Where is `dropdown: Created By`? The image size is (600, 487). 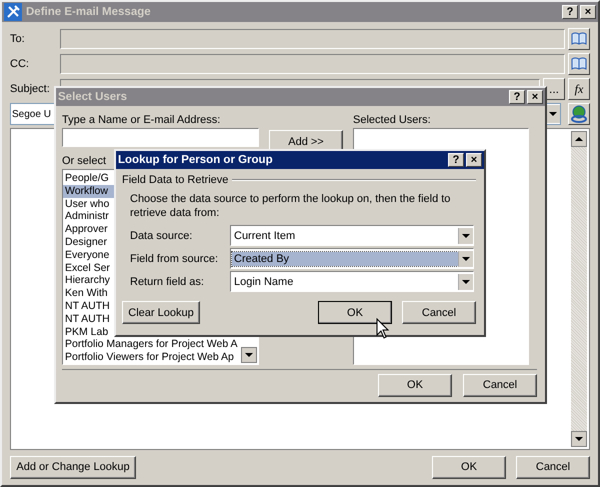 dropdown: Created By is located at coordinates (352, 258).